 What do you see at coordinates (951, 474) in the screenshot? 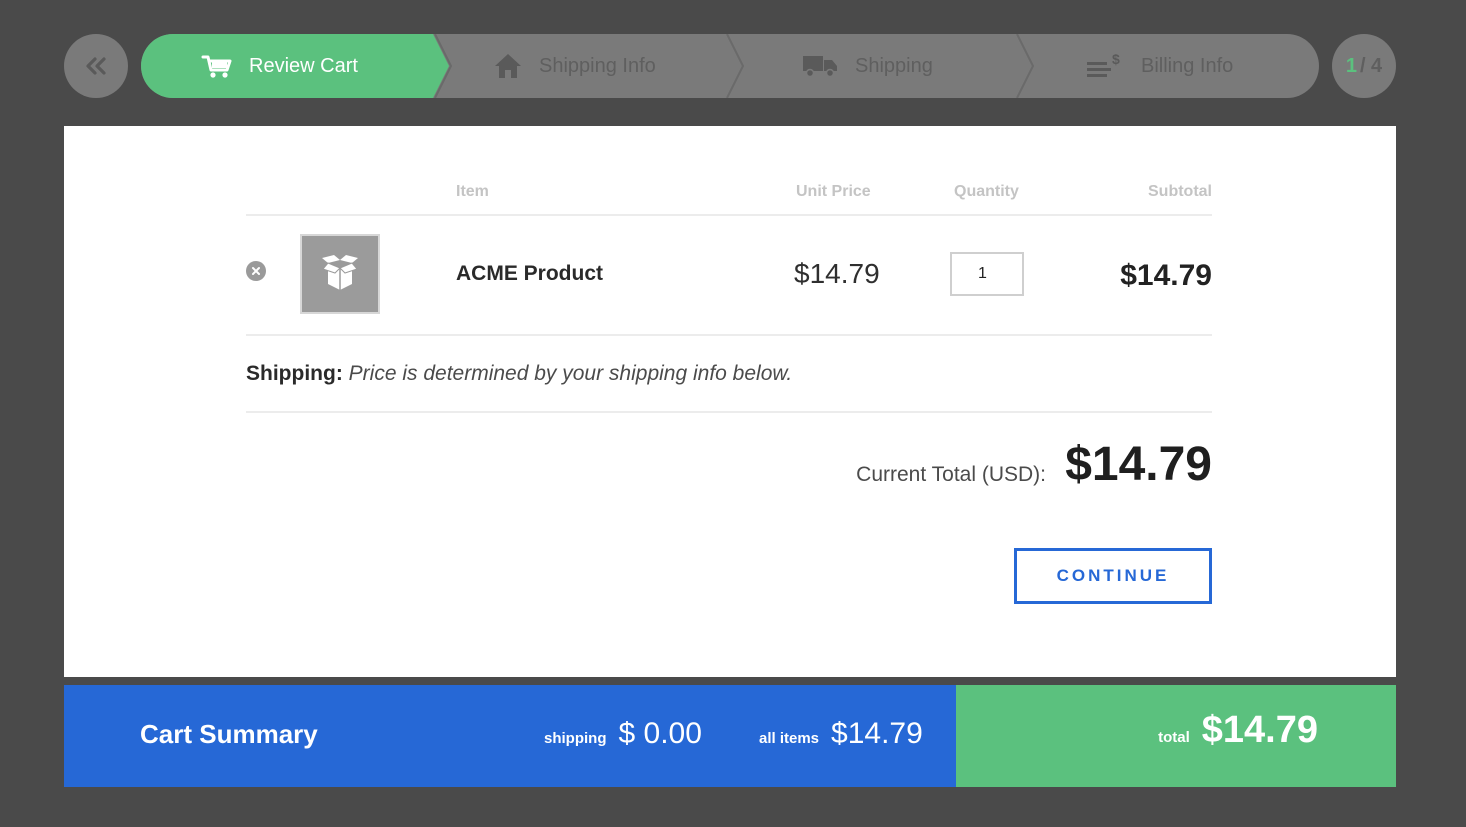
I see `current-total-label: Current Total (USD):` at bounding box center [951, 474].